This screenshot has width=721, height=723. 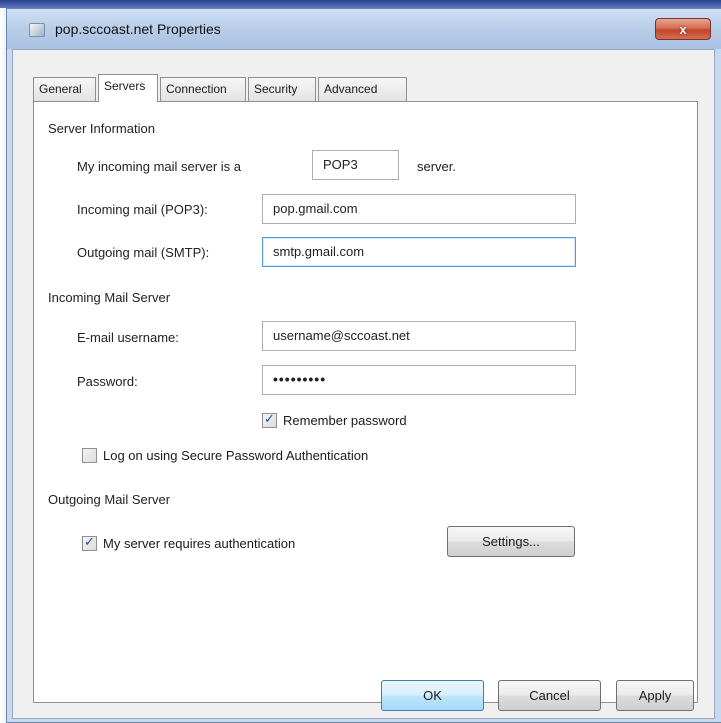 I want to click on username-field: username@sccoast.net, so click(x=419, y=336).